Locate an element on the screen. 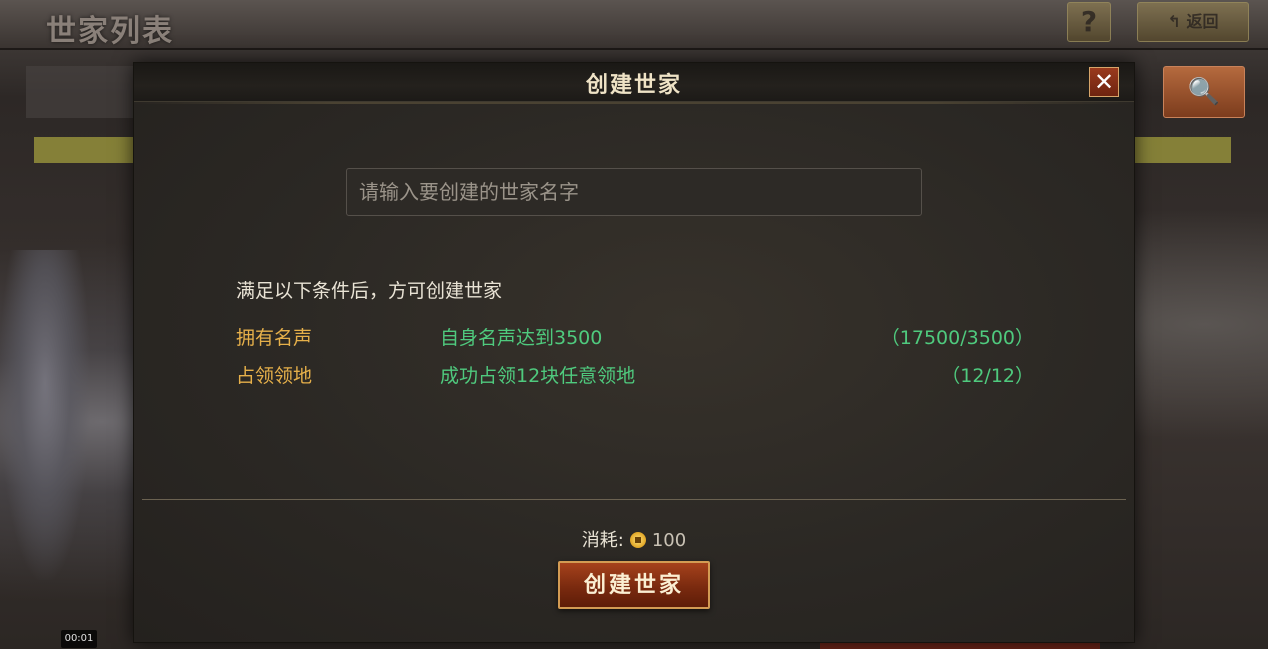 Image resolution: width=1268 pixels, height=649 pixels. dialog-title: 创建世家 is located at coordinates (633, 85).